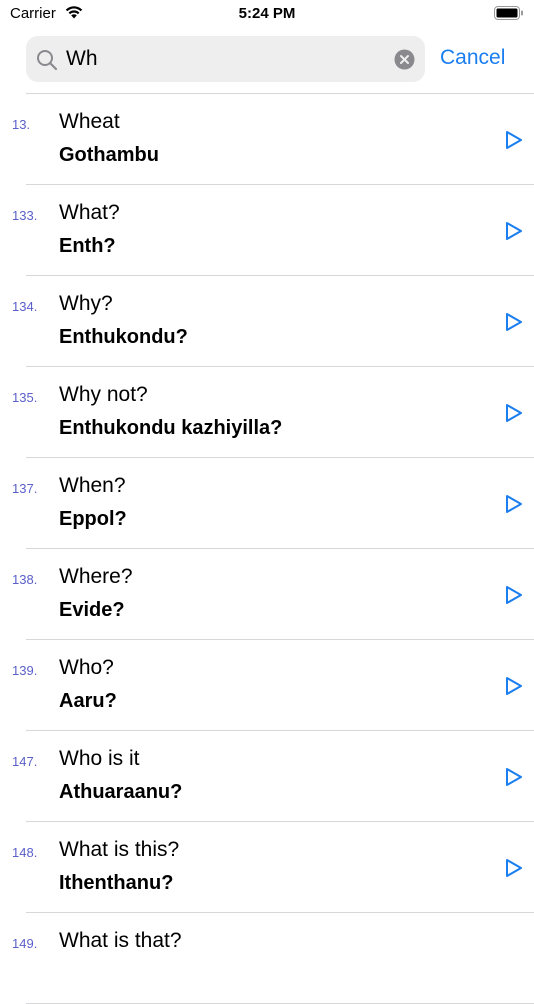 The width and height of the screenshot is (534, 1004). Describe the element at coordinates (25, 943) in the screenshot. I see `phrase-number: 149.` at that location.